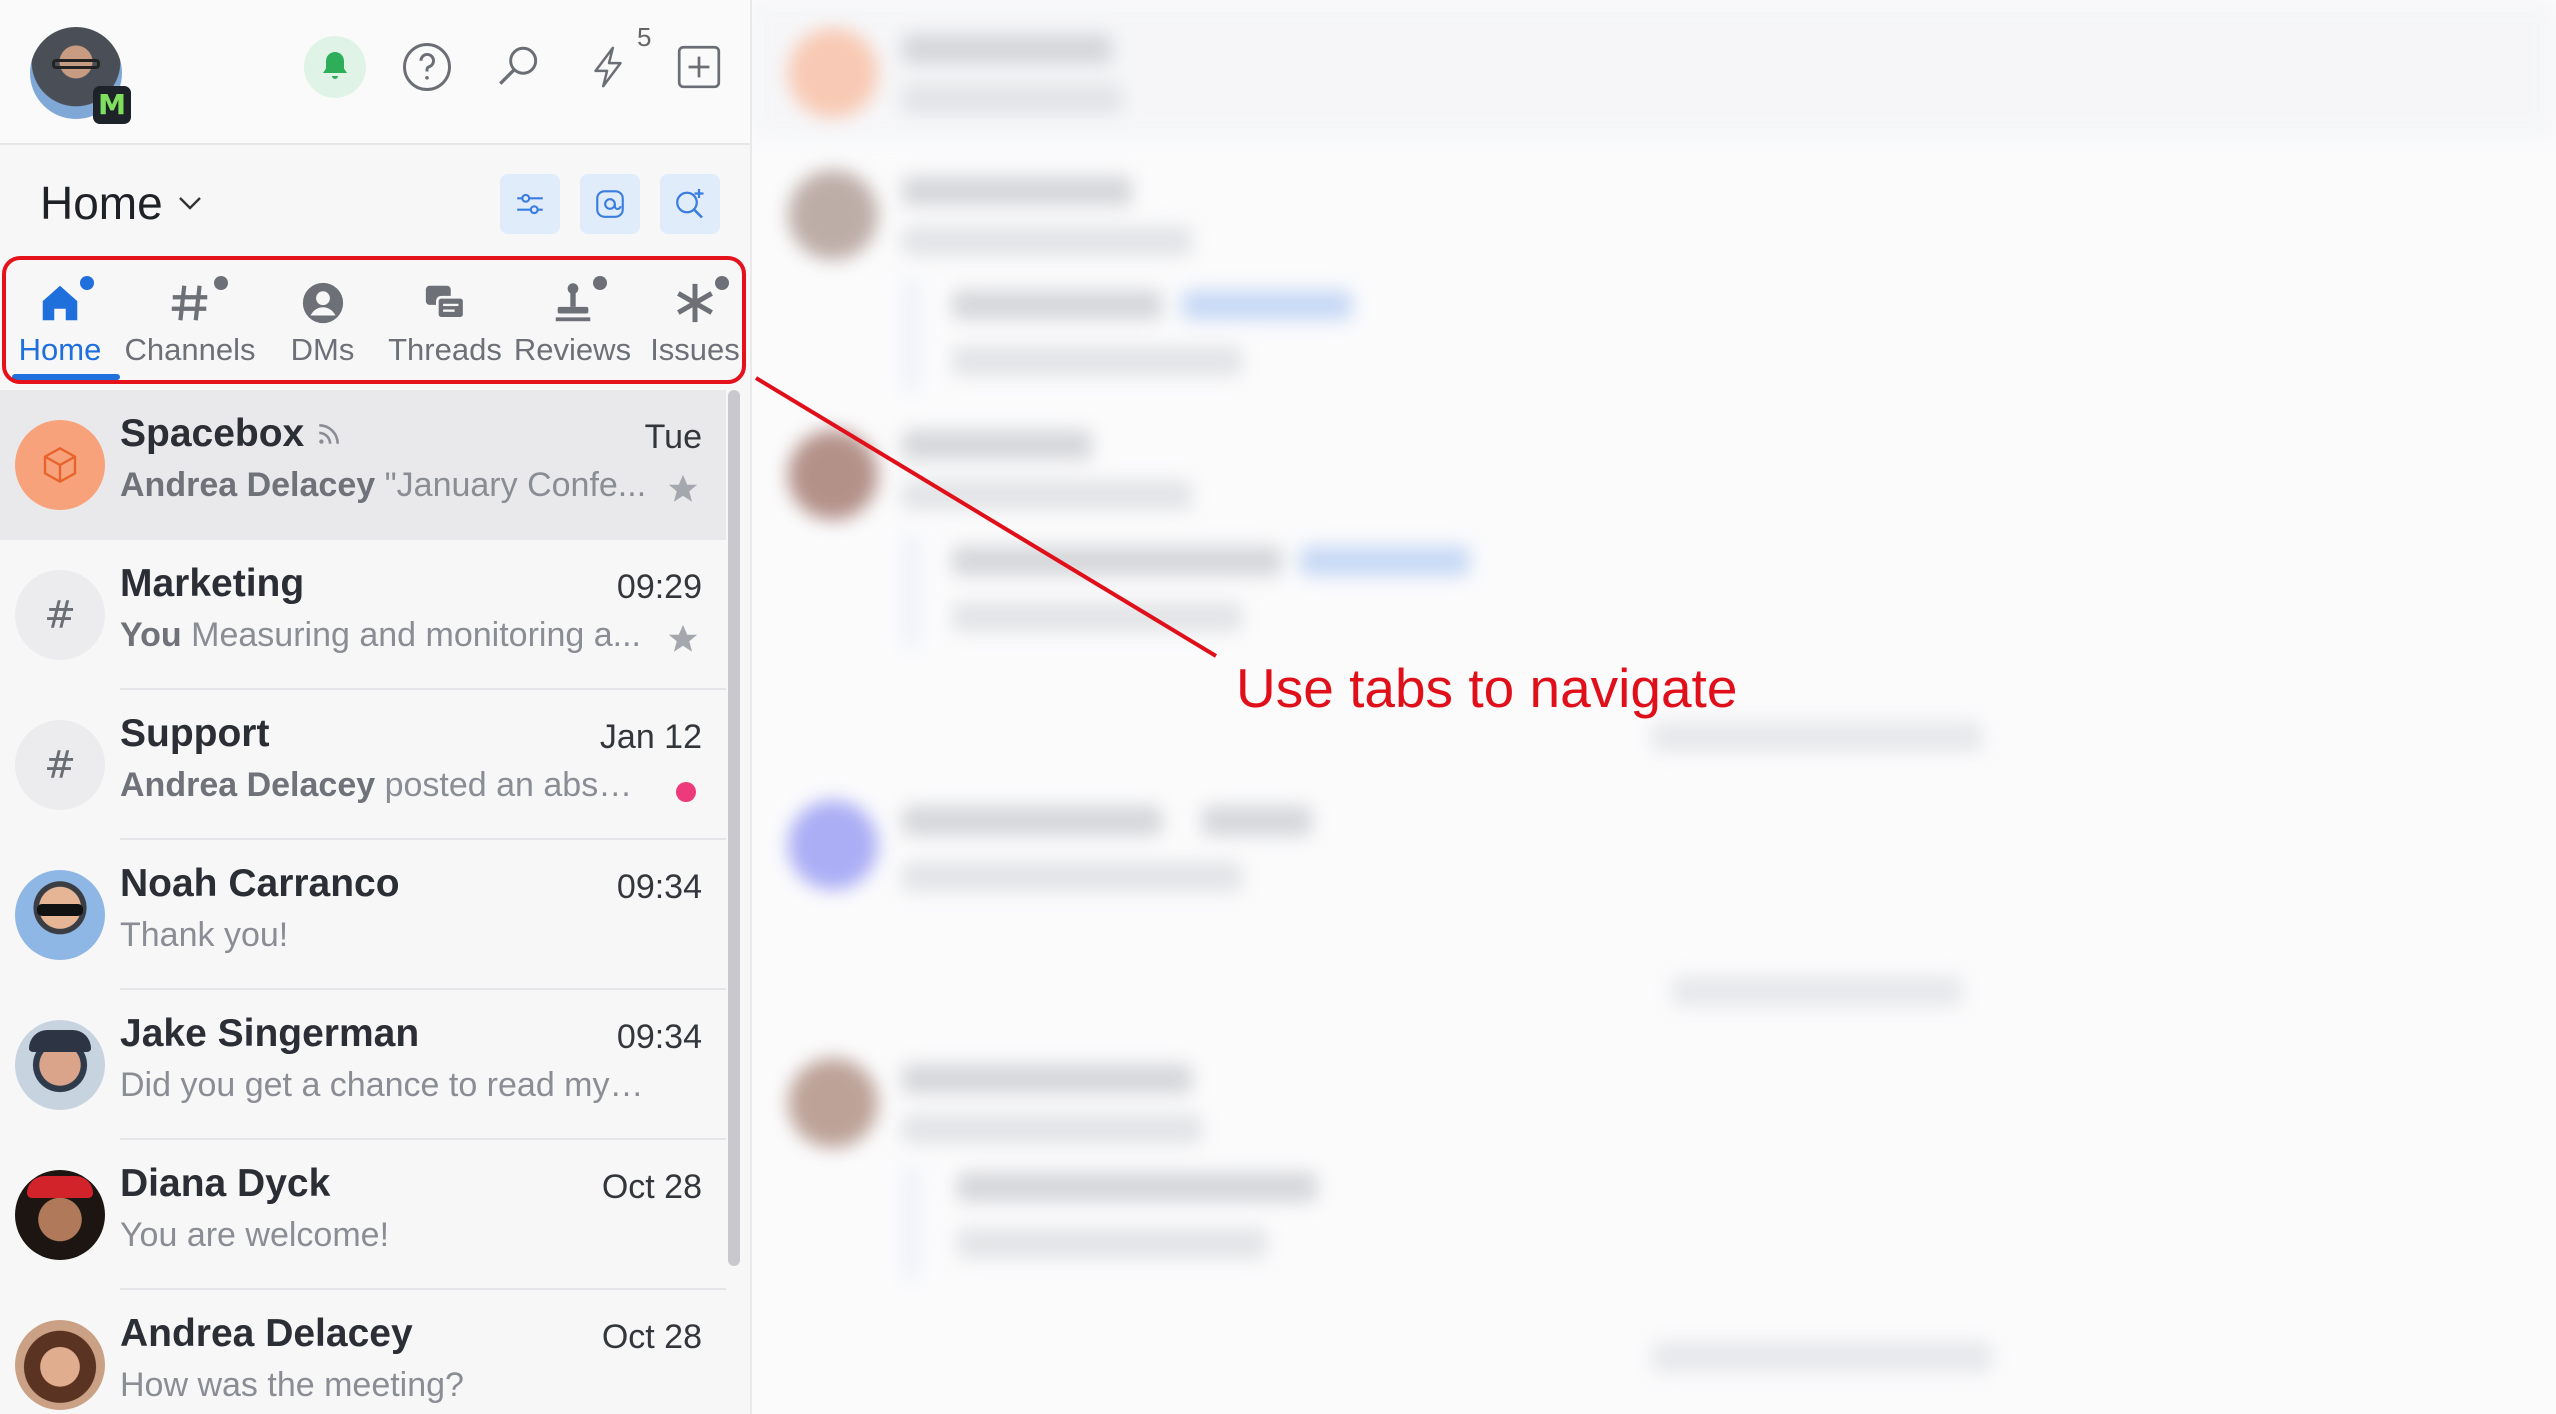 This screenshot has height=1414, width=2556. Describe the element at coordinates (1487, 688) in the screenshot. I see `annotation-label: Use tabs to navigate` at that location.